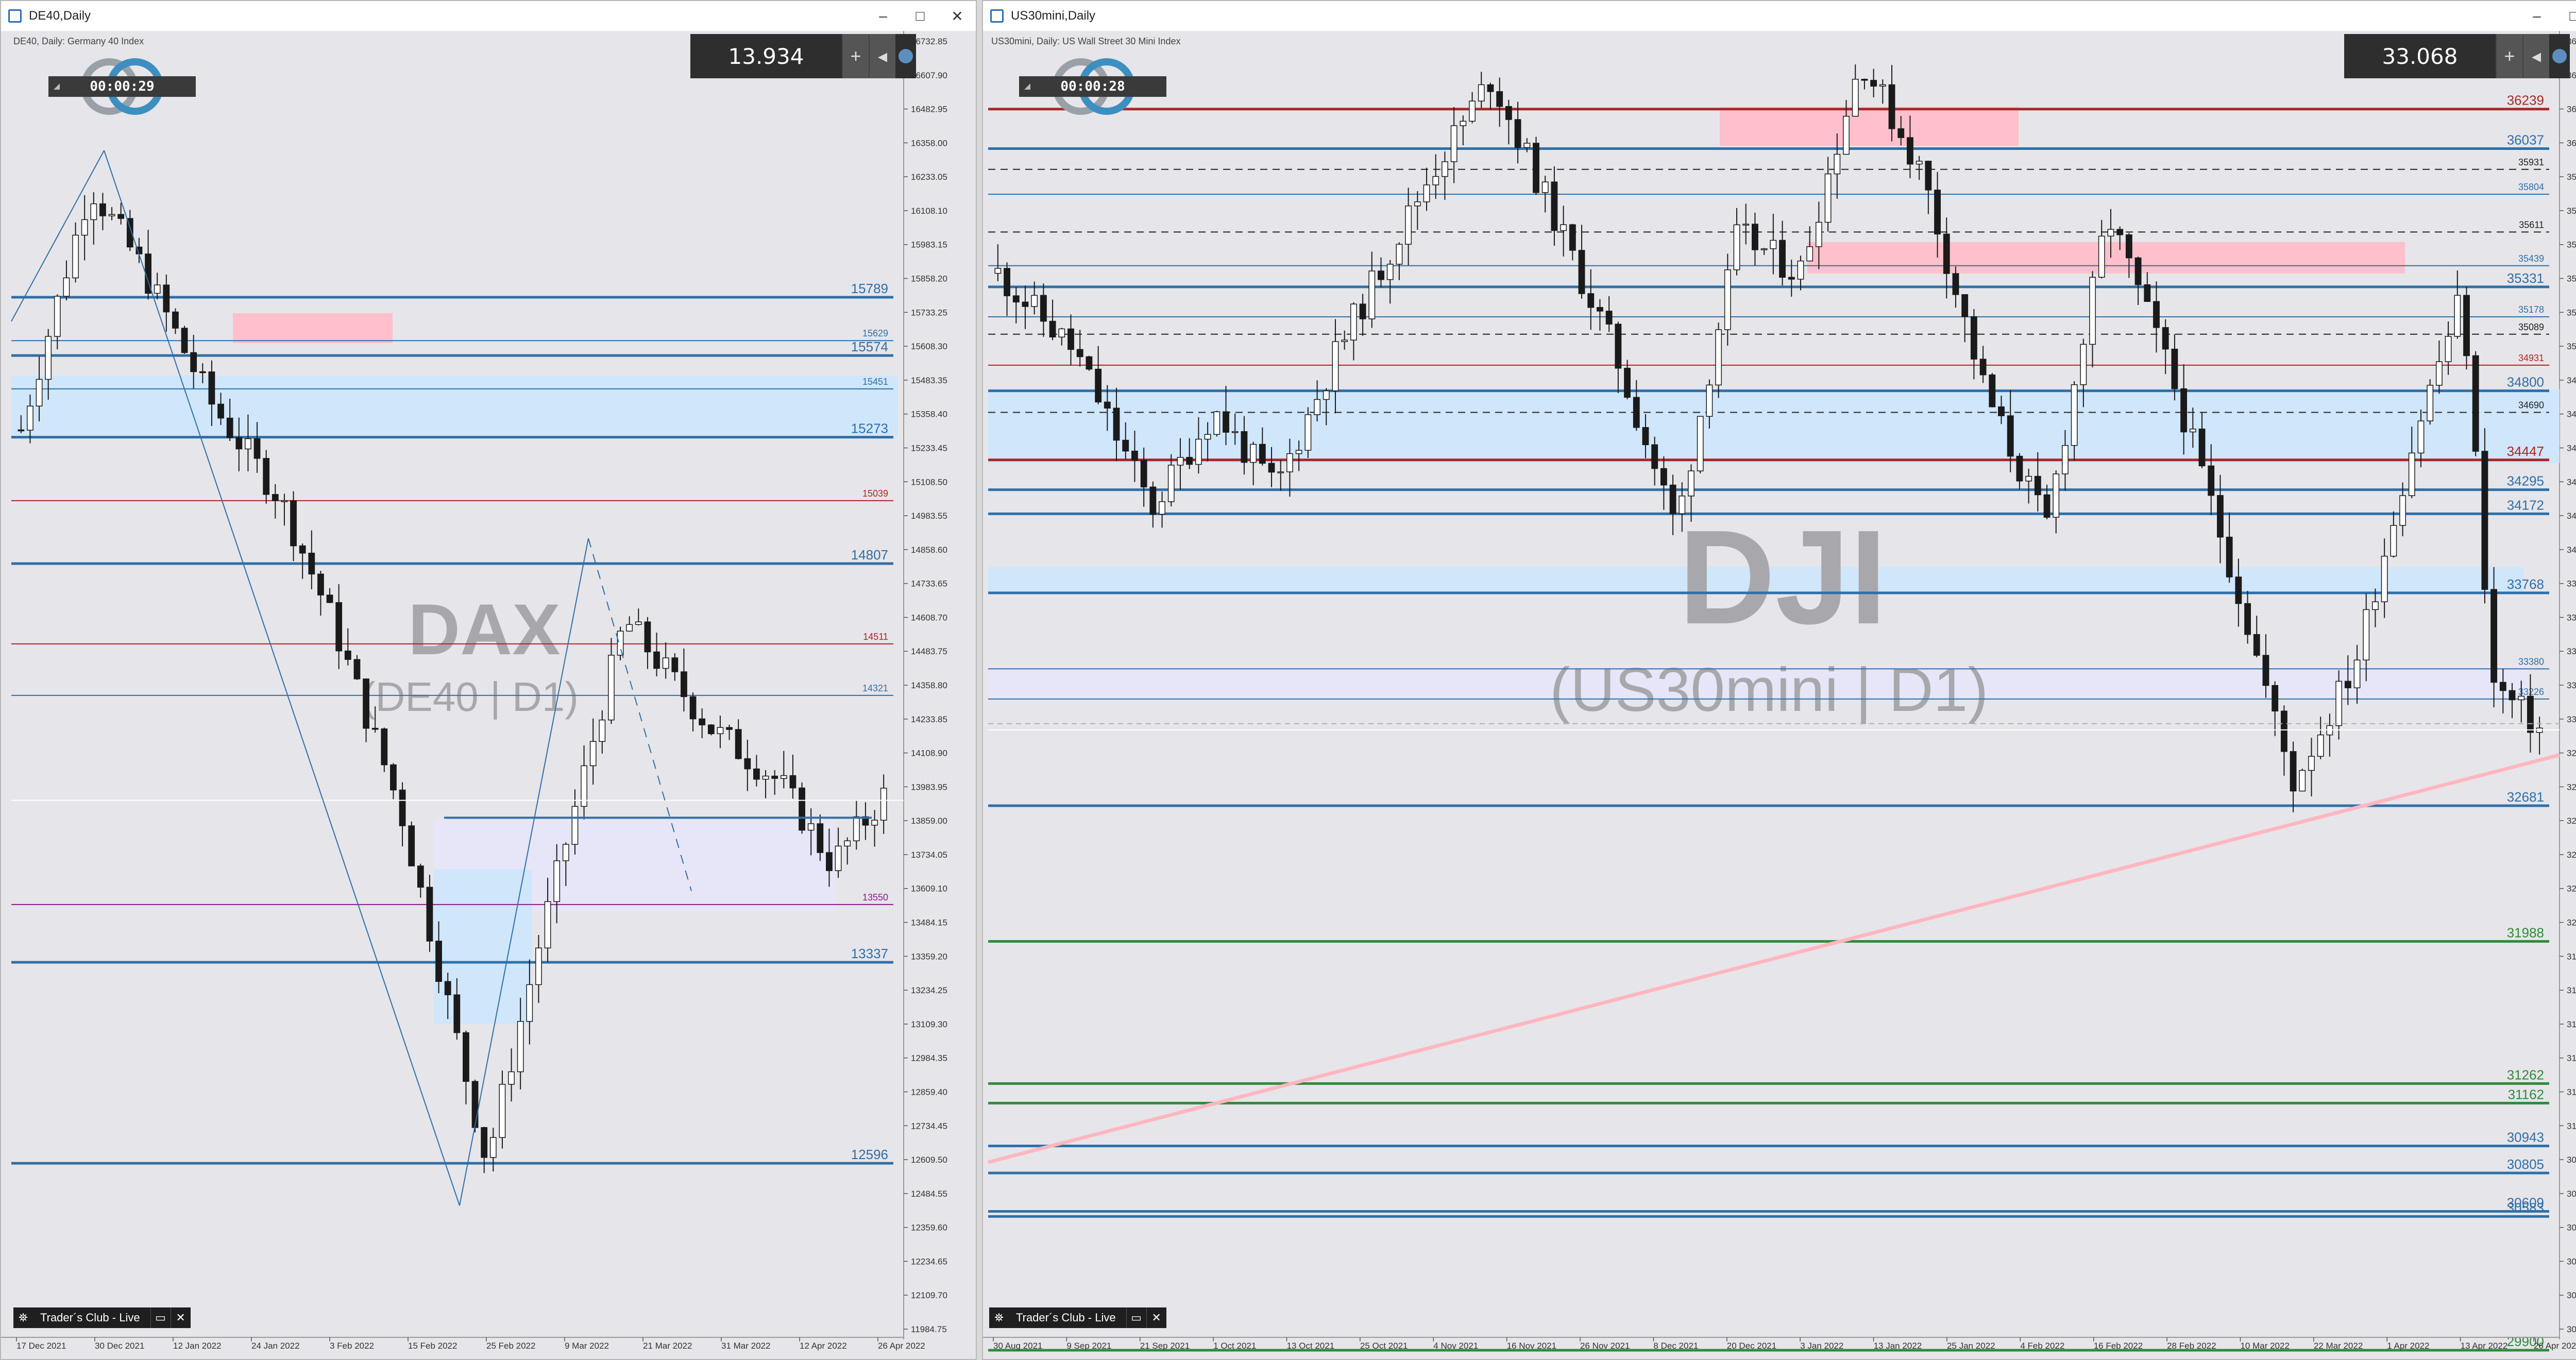  I want to click on price-axis-label: 35559.00, so click(2571, 245).